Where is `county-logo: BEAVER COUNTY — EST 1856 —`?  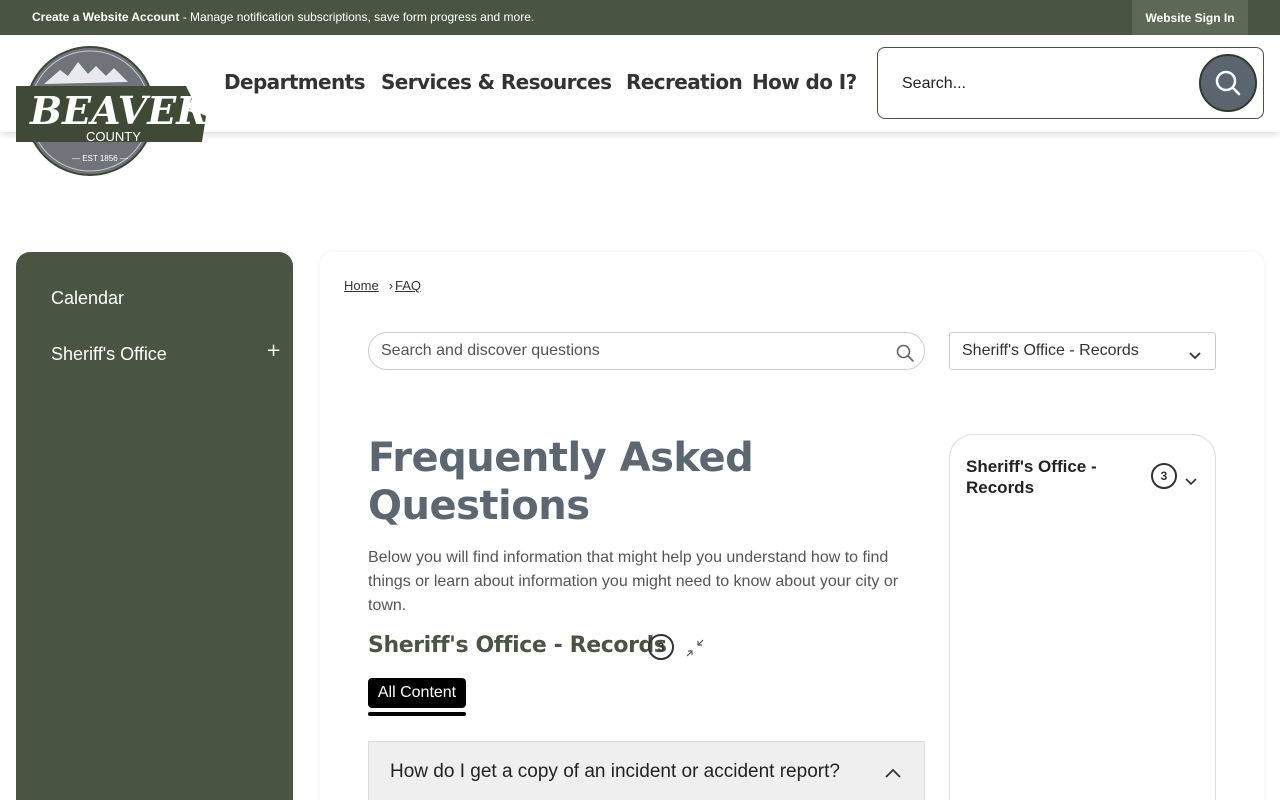
county-logo: BEAVER COUNTY — EST 1856 — is located at coordinates (112, 112).